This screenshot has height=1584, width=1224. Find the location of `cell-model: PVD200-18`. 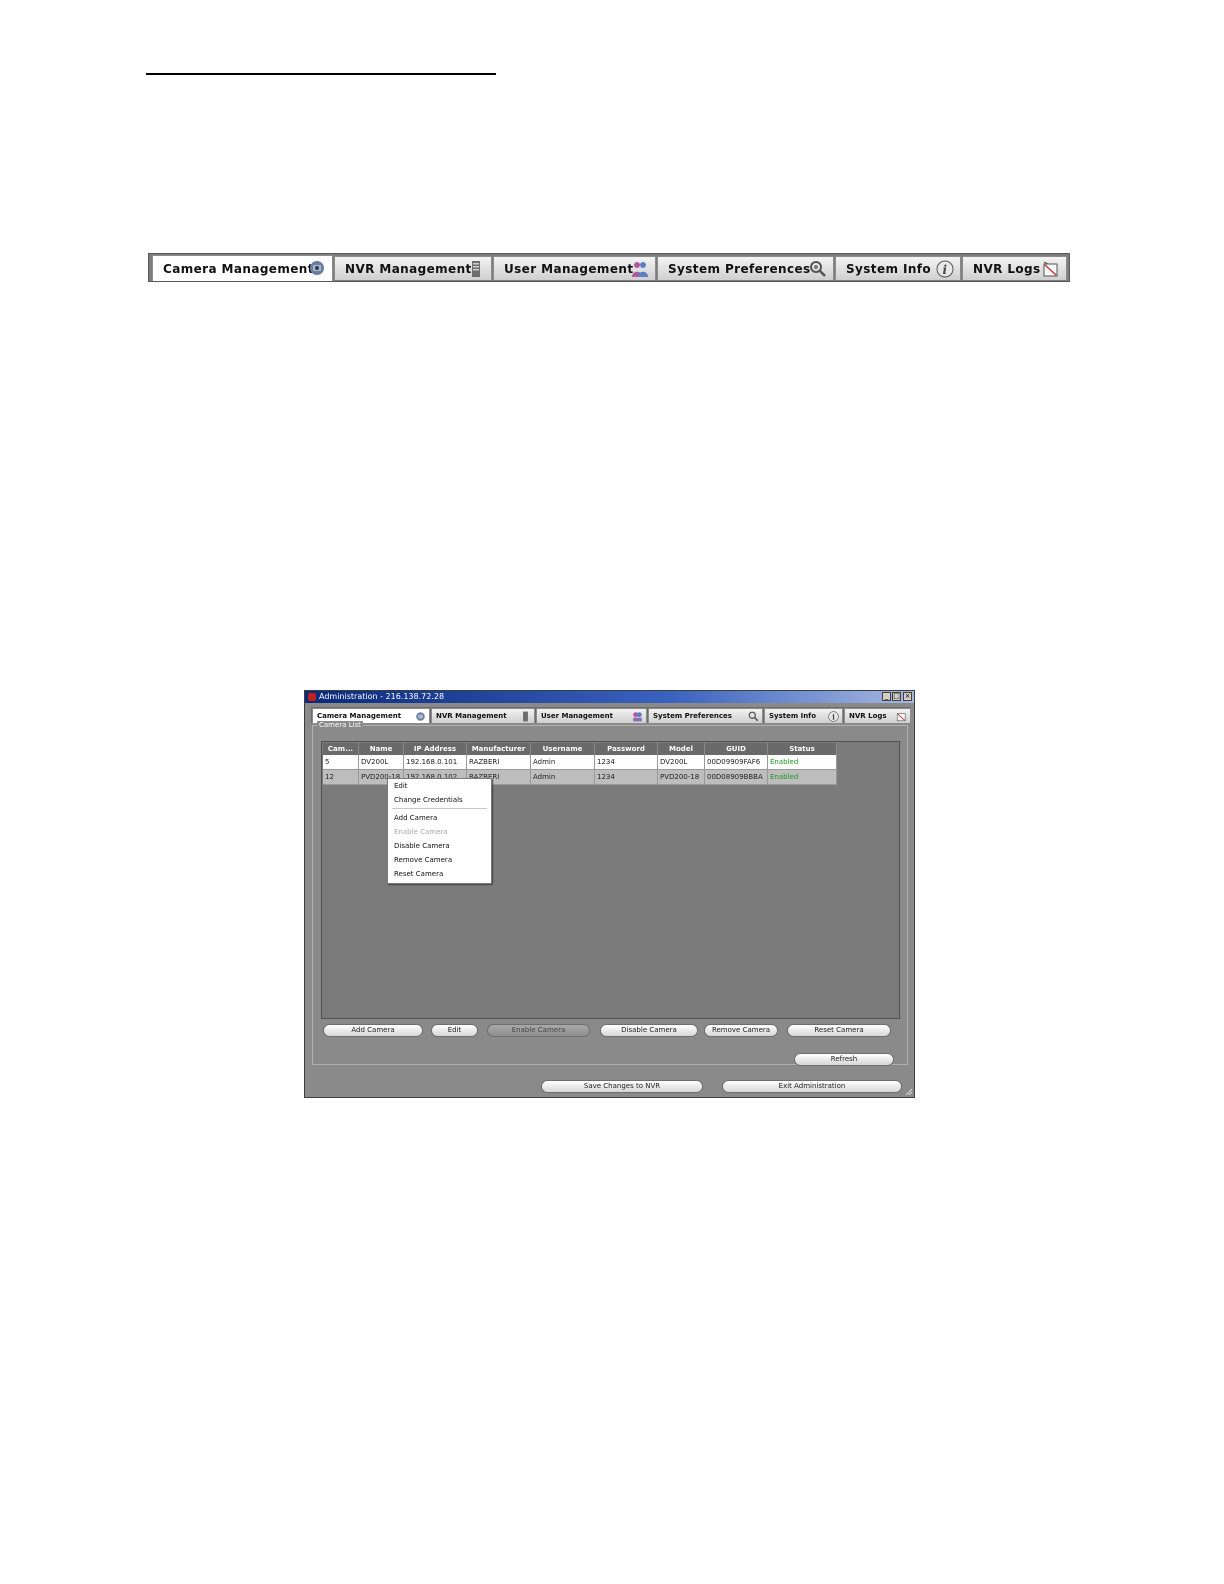

cell-model: PVD200-18 is located at coordinates (681, 777).